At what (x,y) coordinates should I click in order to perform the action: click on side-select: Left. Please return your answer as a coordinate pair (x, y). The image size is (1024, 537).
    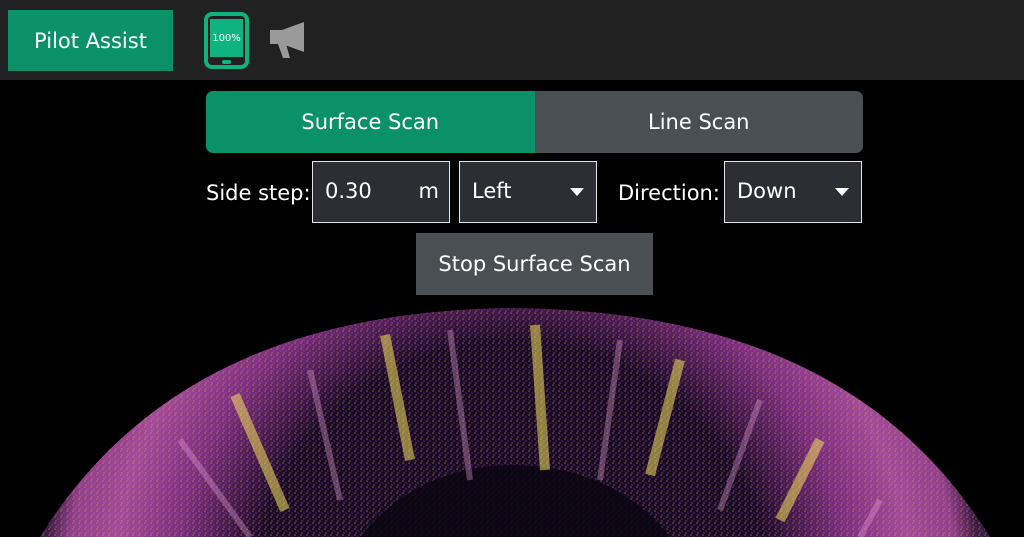
    Looking at the image, I should click on (528, 192).